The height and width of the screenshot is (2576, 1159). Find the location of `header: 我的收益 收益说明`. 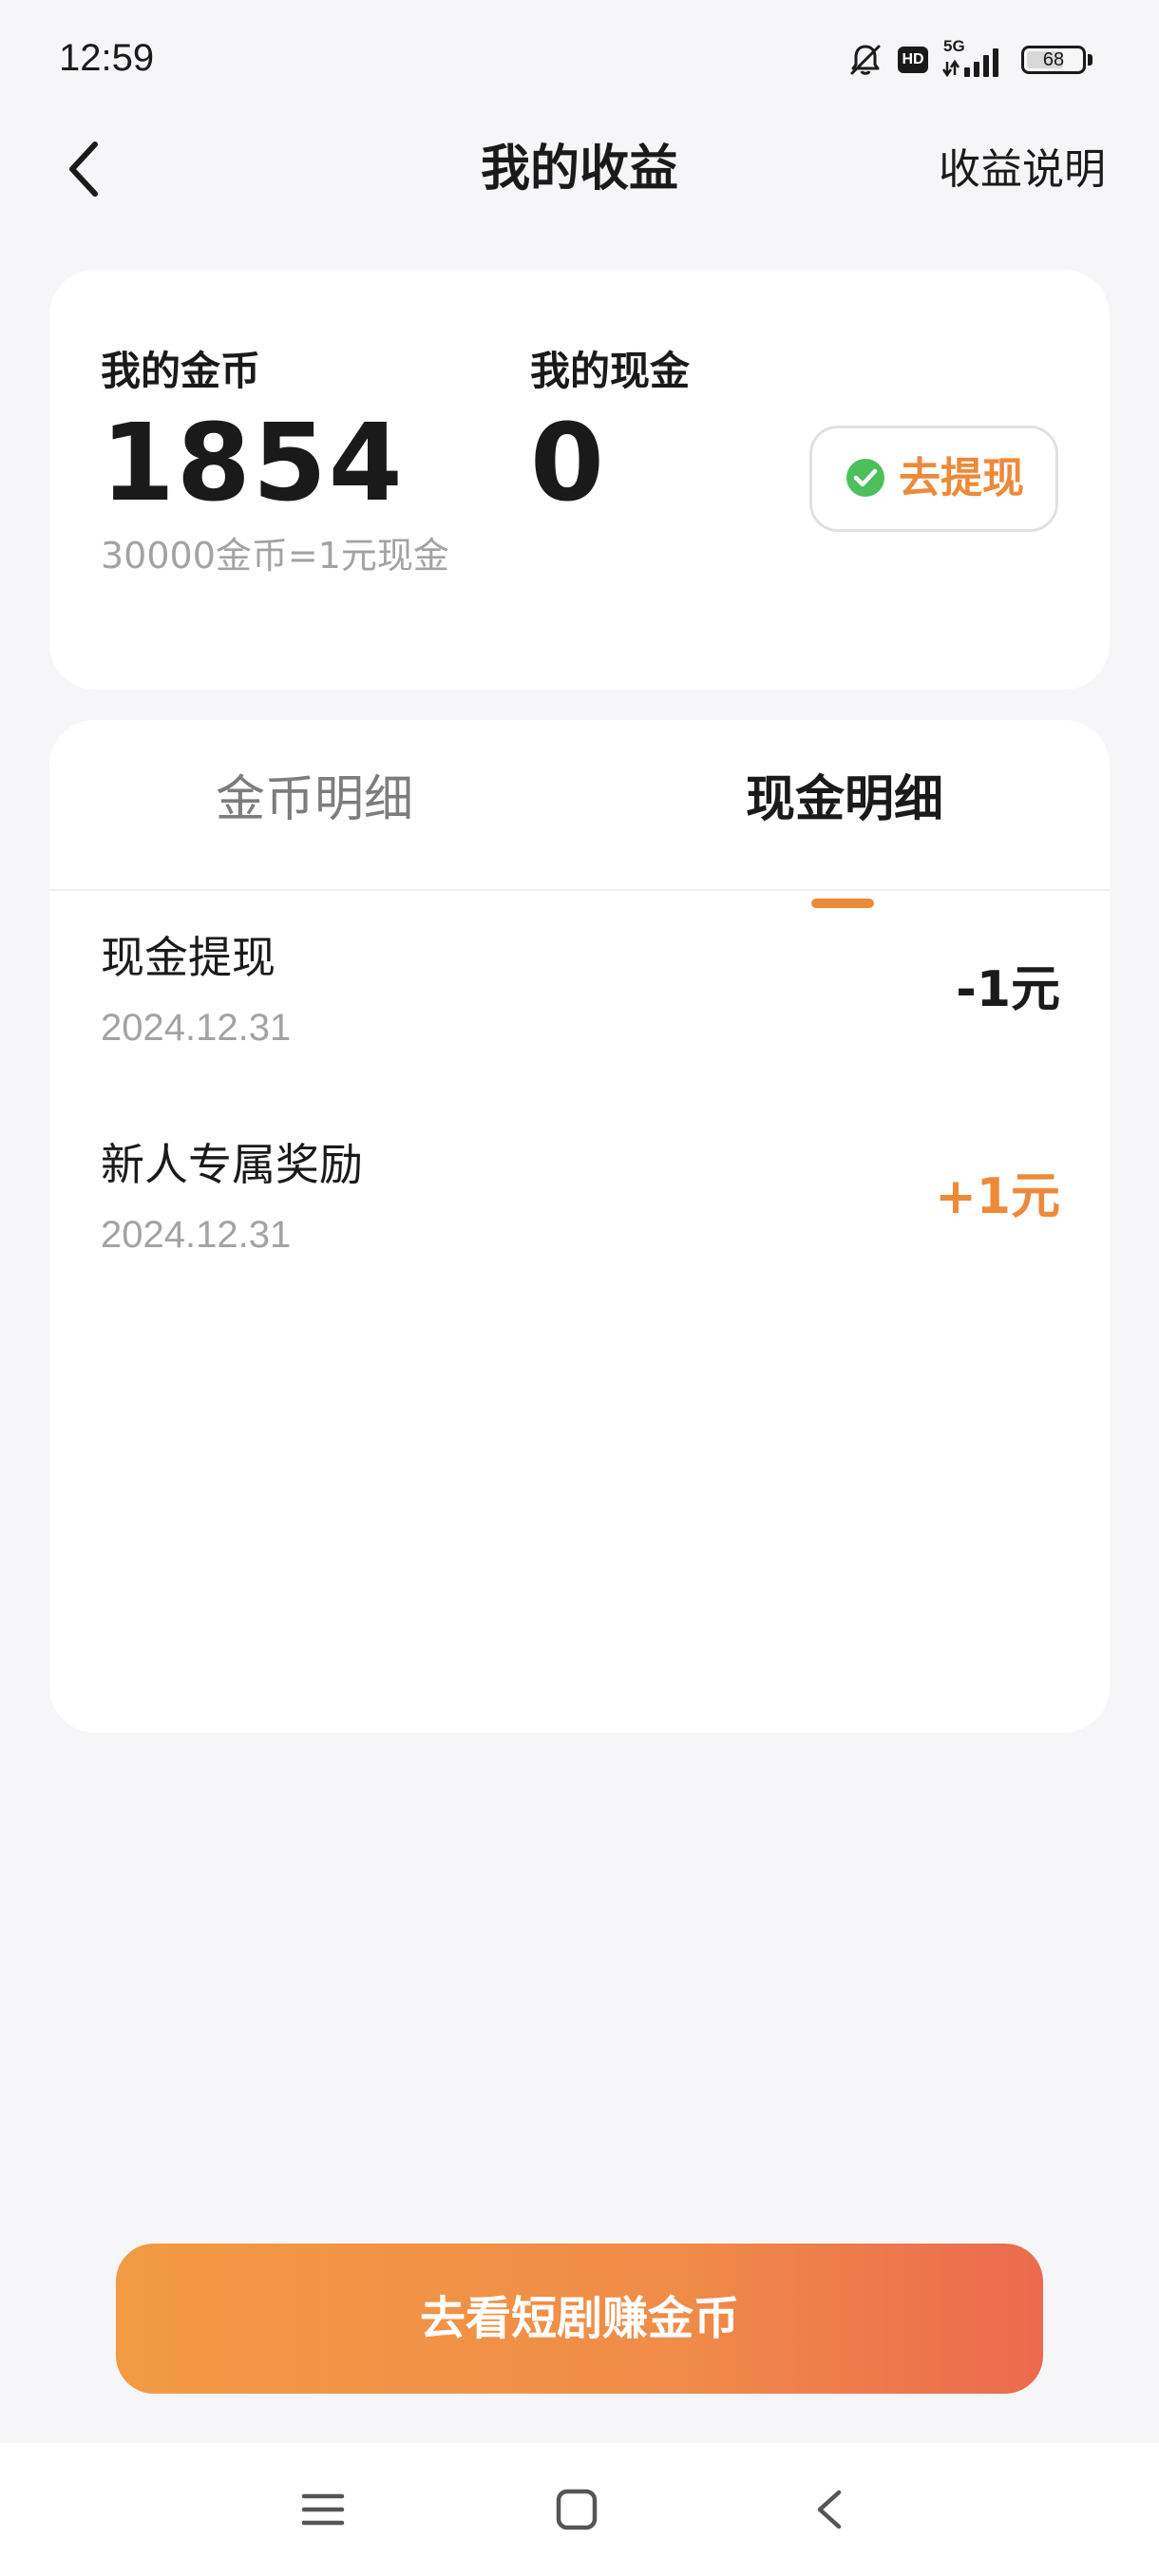

header: 我的收益 收益说明 is located at coordinates (579, 169).